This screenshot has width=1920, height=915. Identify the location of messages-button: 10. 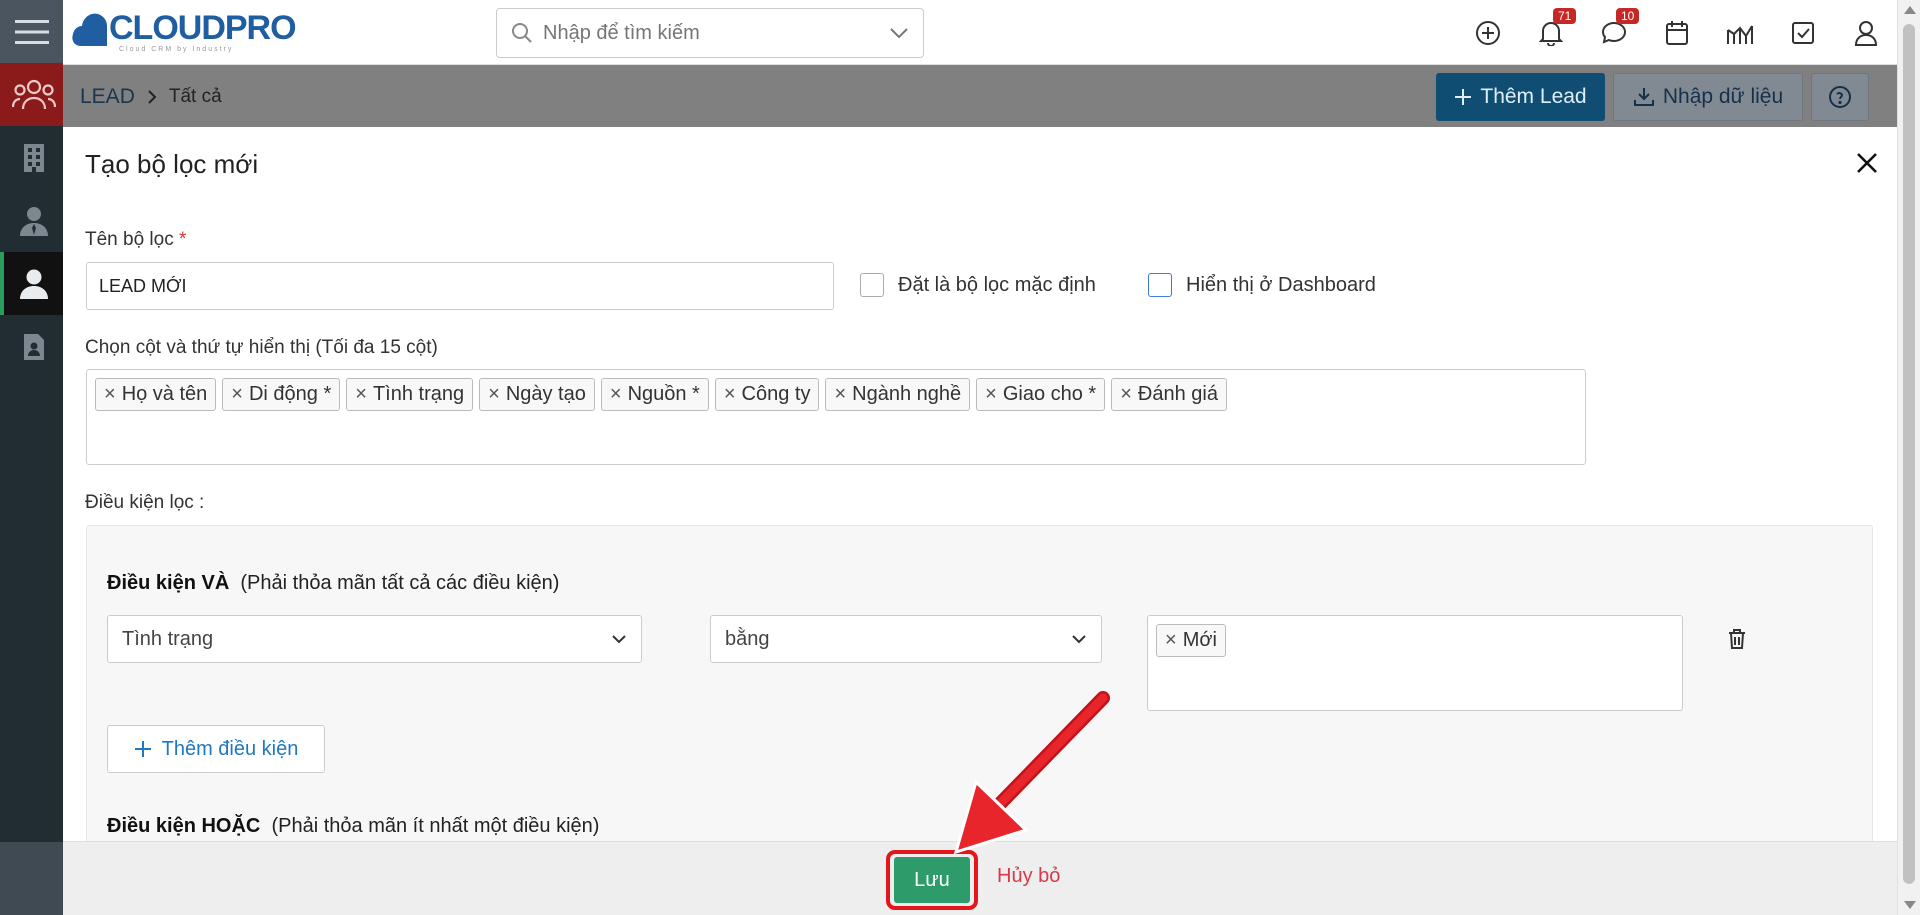
(1613, 32).